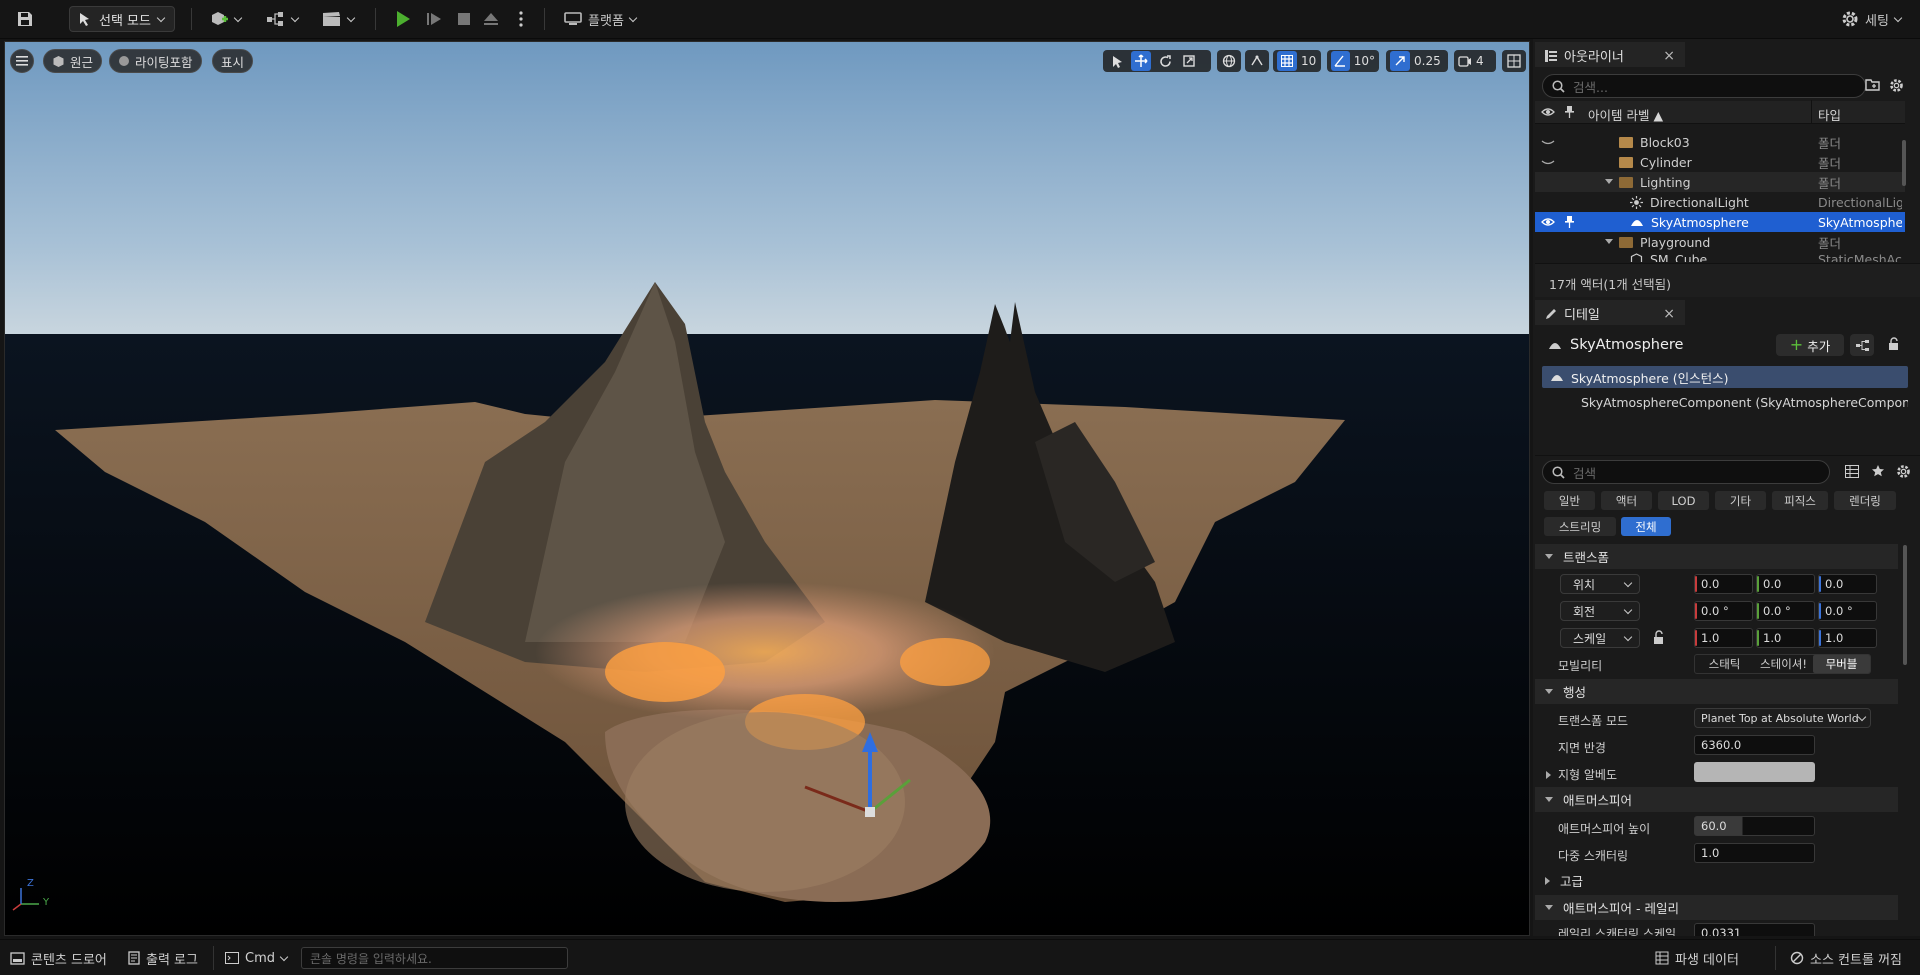 This screenshot has height=975, width=1920. What do you see at coordinates (155, 61) in the screenshot?
I see `view-mode-button: 라이팅포함` at bounding box center [155, 61].